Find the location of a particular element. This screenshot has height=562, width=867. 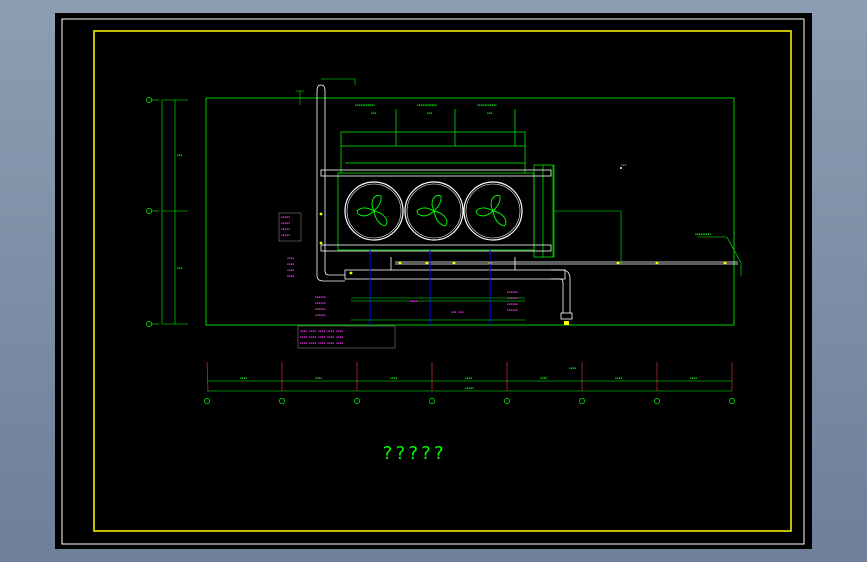

ann-ll-2: ▪▪▪▪▪▪ is located at coordinates (320, 303).